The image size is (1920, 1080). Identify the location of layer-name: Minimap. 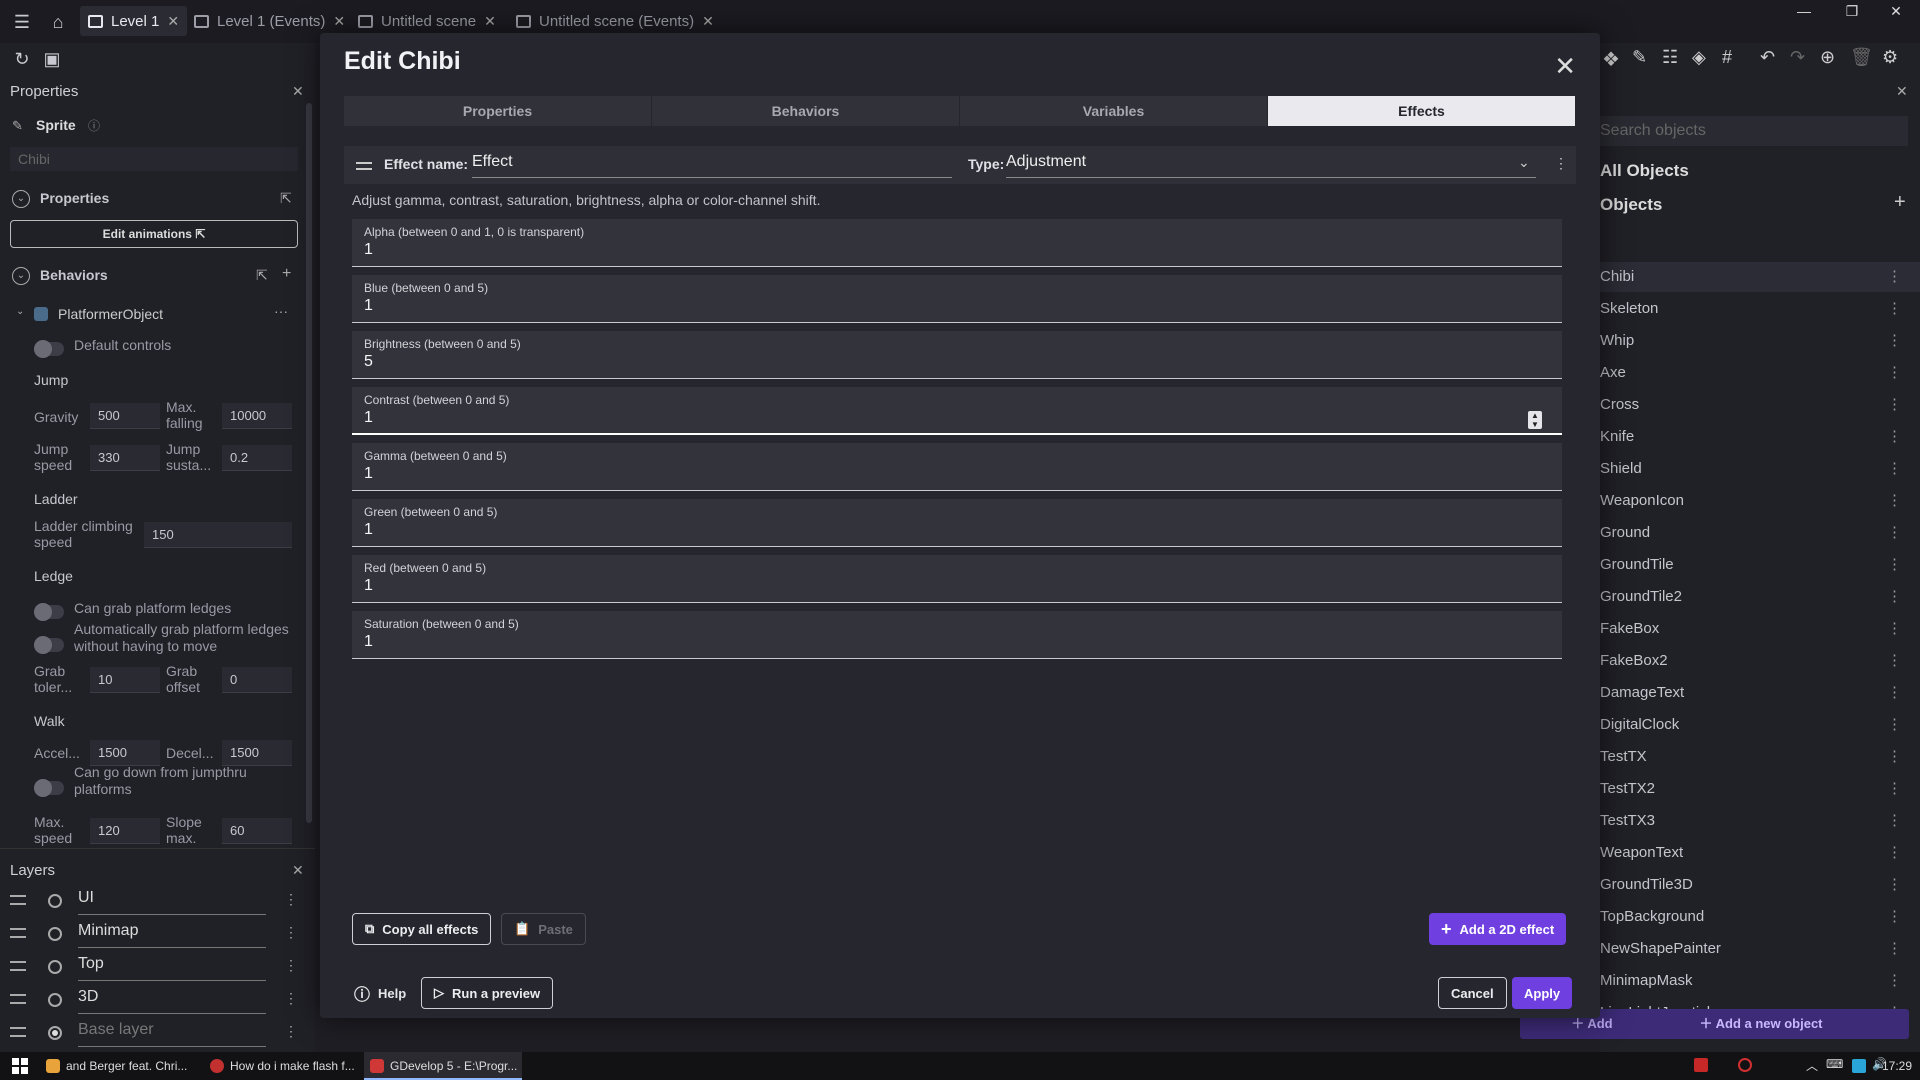
(172, 935).